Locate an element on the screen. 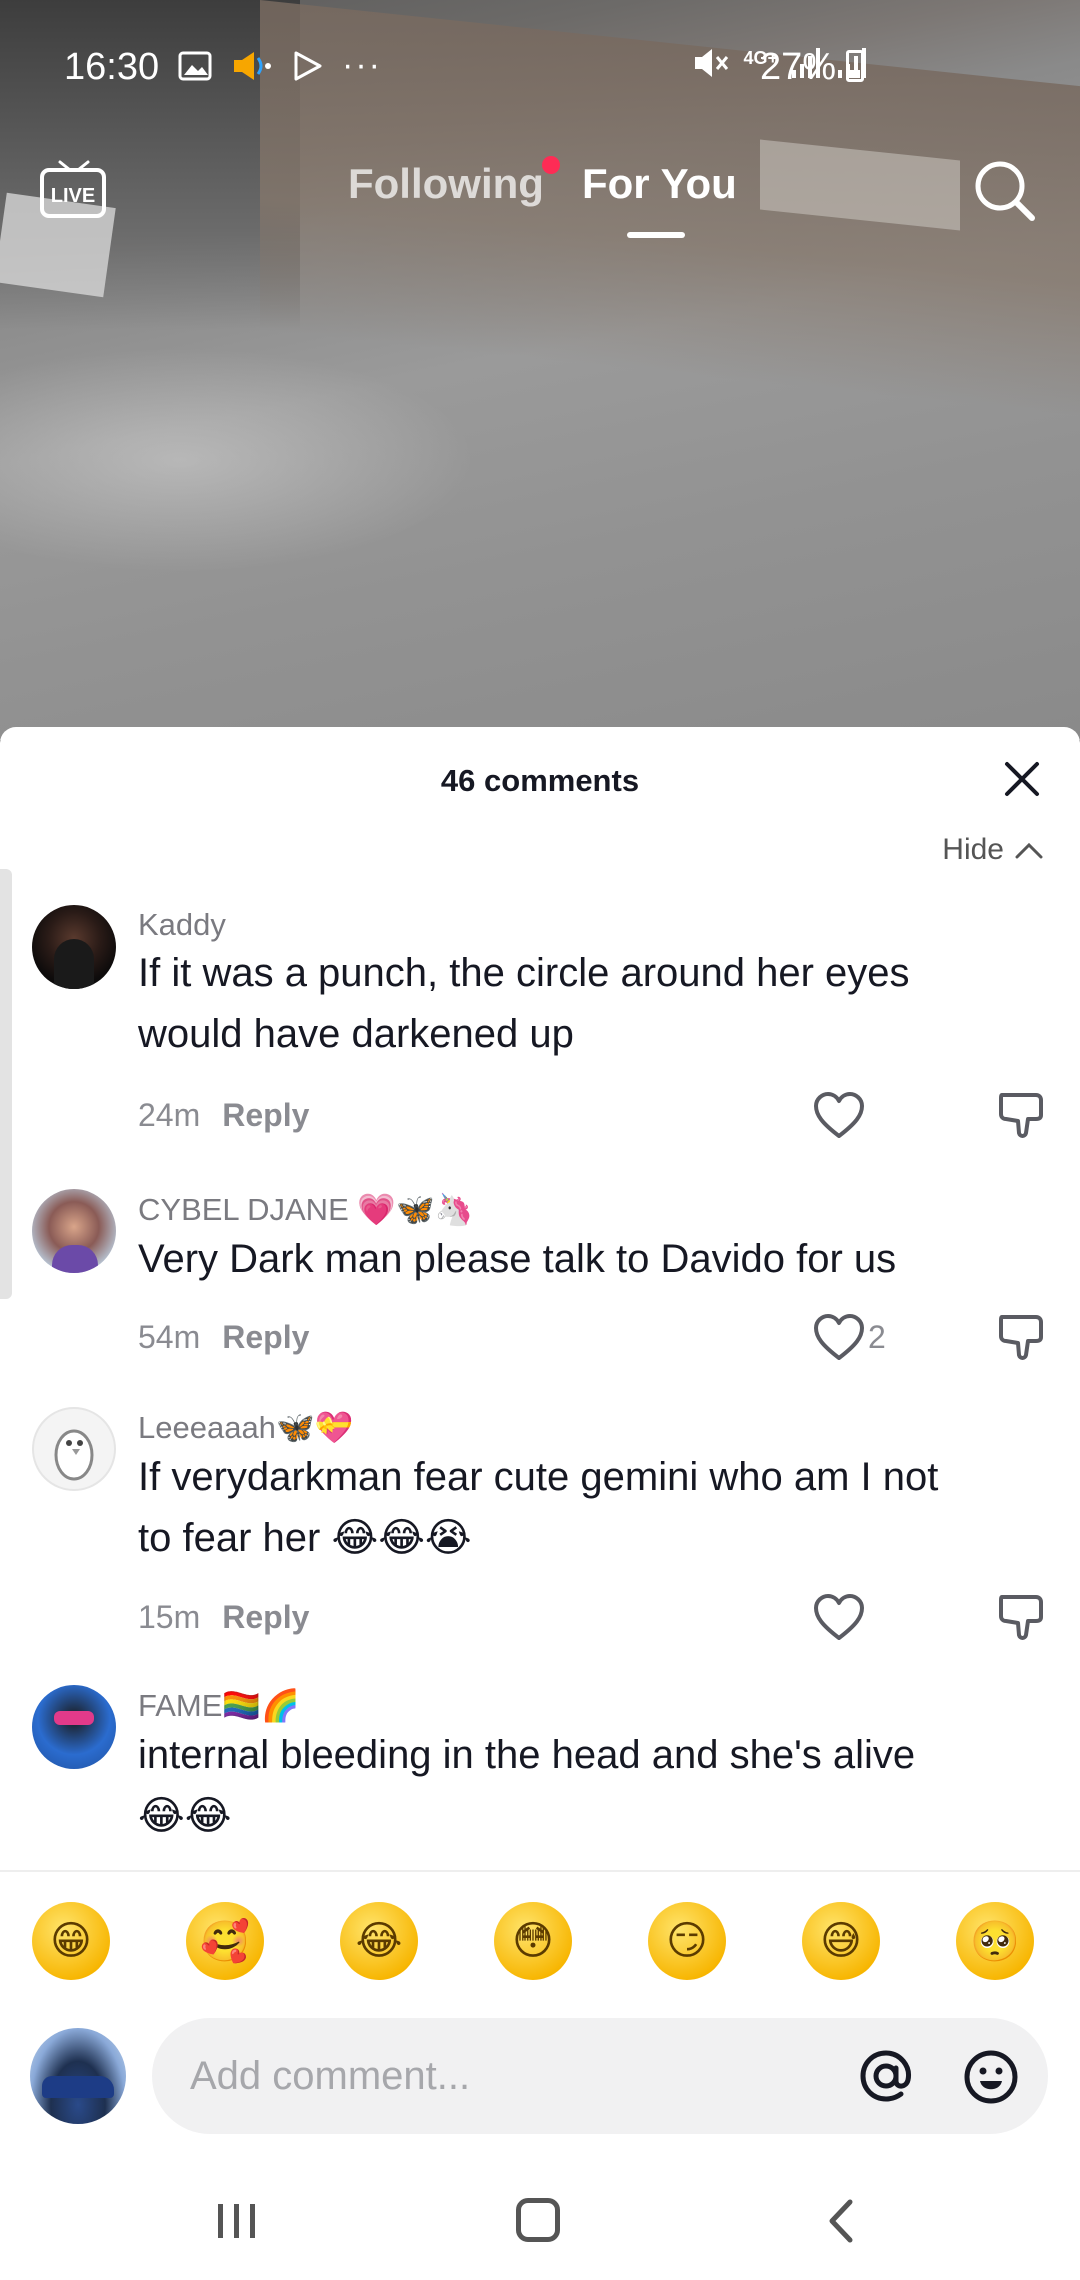 The image size is (1080, 2280). user-avatar is located at coordinates (78, 2076).